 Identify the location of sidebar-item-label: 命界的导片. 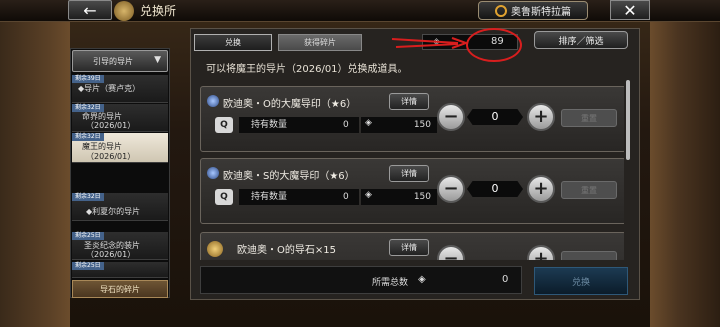
(102, 116).